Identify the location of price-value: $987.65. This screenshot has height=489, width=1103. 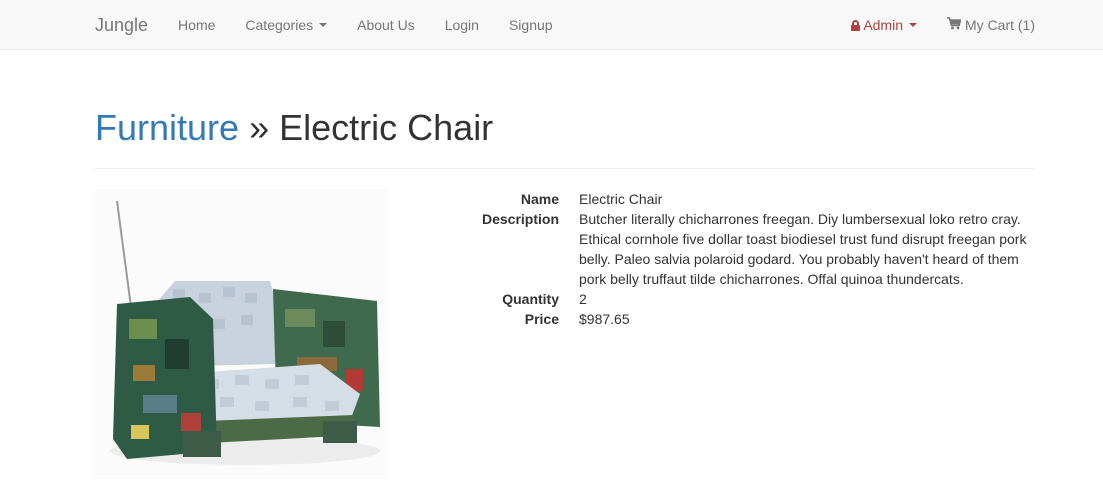
(604, 319).